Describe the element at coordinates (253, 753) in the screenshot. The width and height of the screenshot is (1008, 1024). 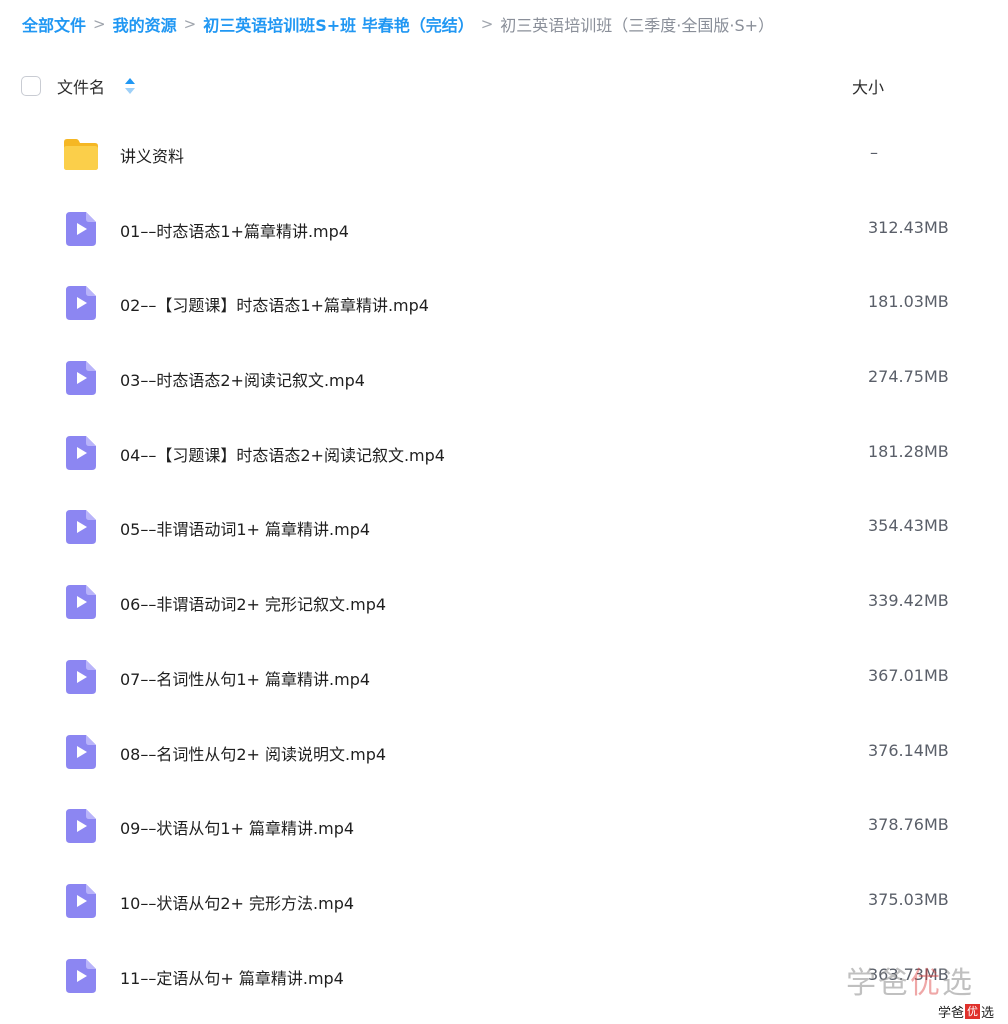
I see `file-name: 08––名词性从句2+ 阅读说明文.mp4` at that location.